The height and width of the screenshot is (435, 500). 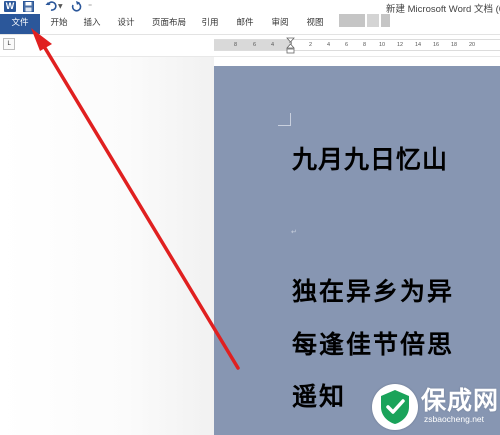 I want to click on tab-references: 引用, so click(x=210, y=24).